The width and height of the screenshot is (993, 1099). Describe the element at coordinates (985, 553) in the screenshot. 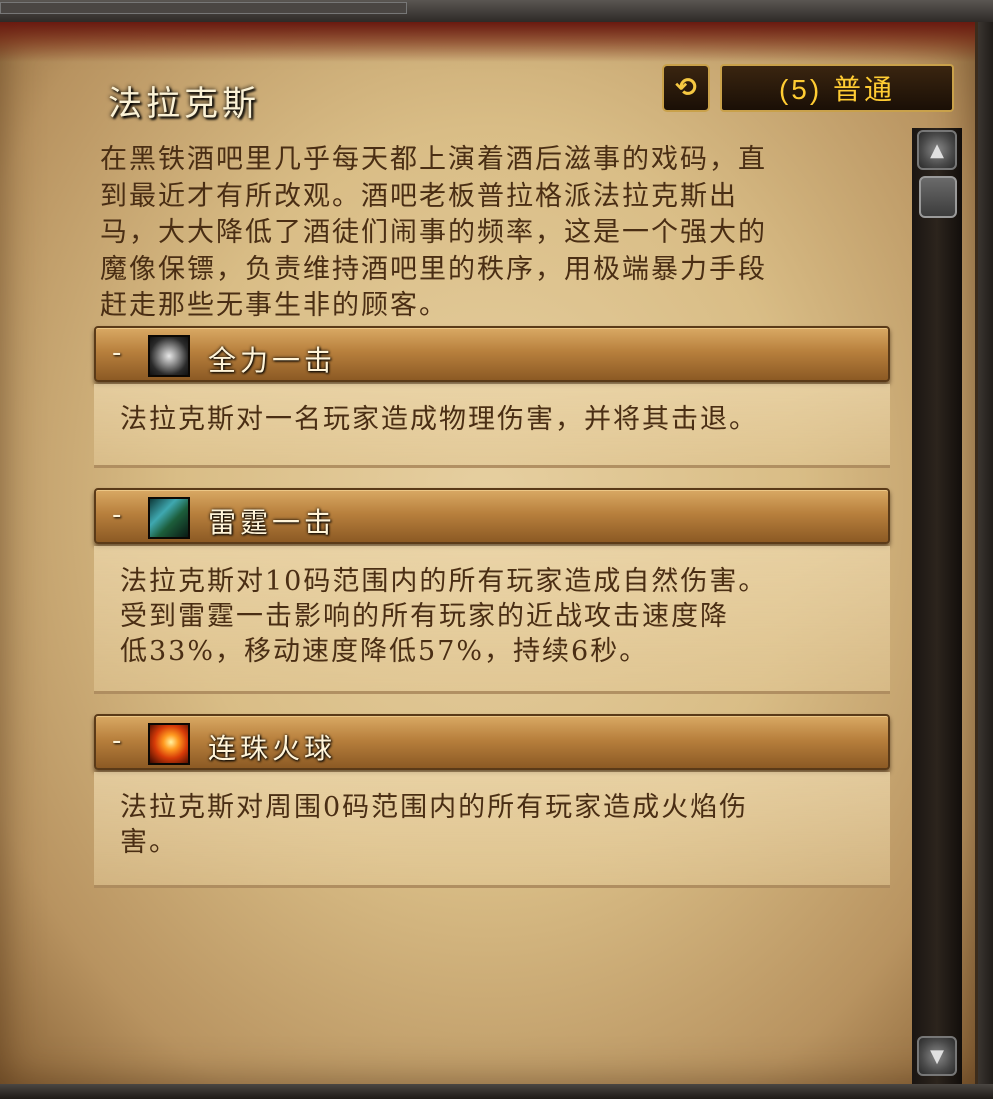

I see `right-border` at that location.